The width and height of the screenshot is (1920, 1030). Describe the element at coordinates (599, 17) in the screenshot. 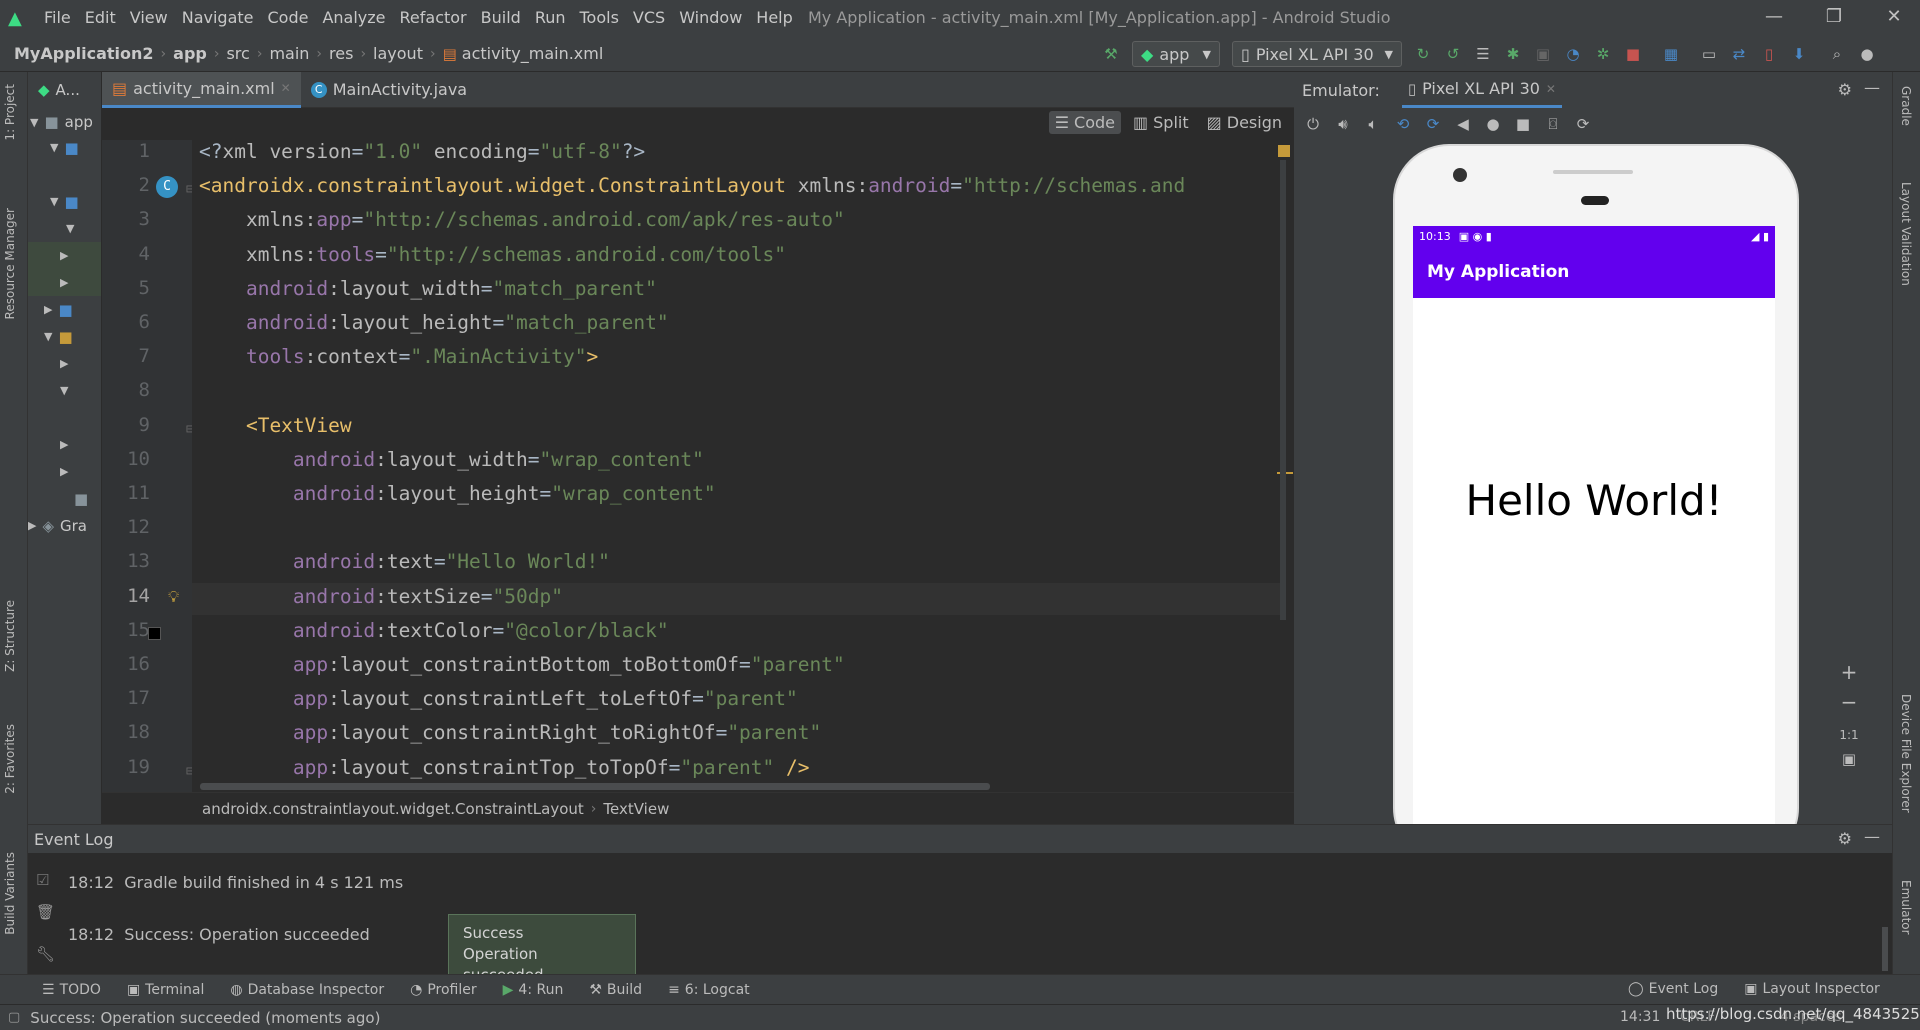

I see `menu-tools: Tools` at that location.